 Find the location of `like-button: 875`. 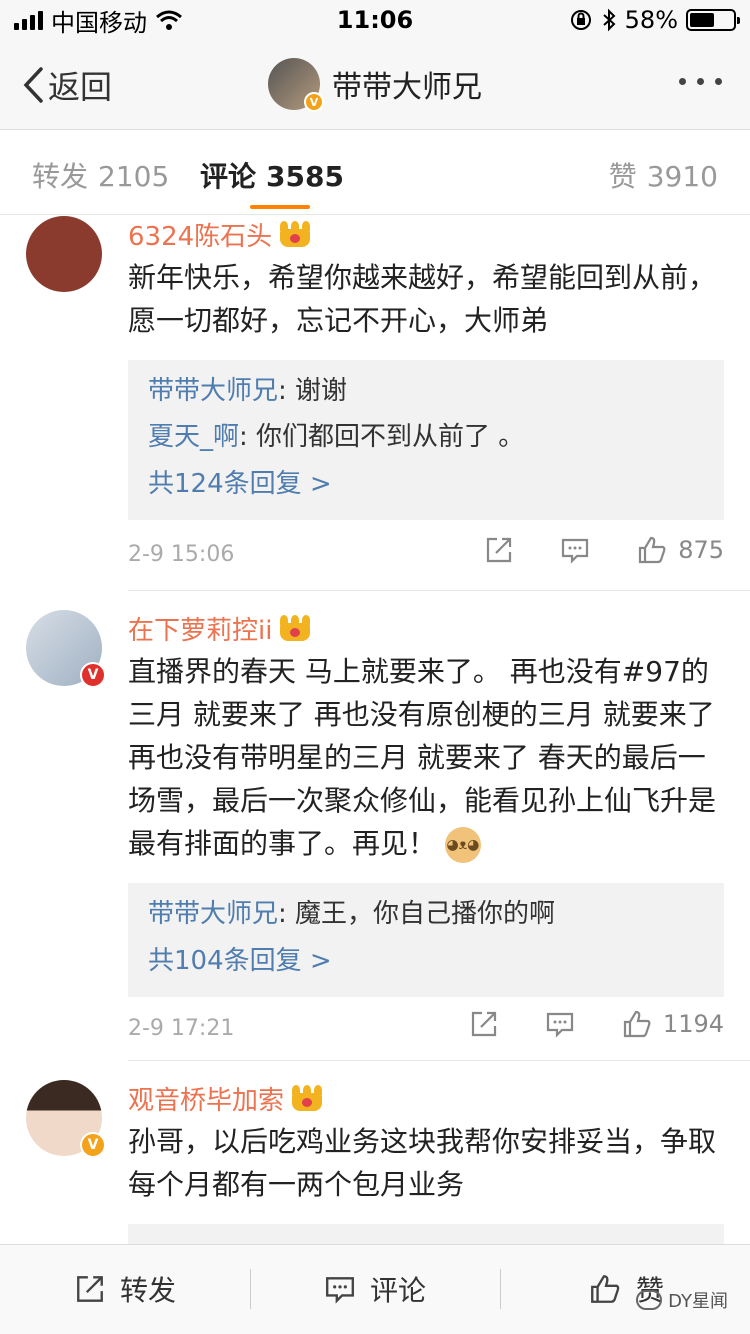

like-button: 875 is located at coordinates (680, 550).